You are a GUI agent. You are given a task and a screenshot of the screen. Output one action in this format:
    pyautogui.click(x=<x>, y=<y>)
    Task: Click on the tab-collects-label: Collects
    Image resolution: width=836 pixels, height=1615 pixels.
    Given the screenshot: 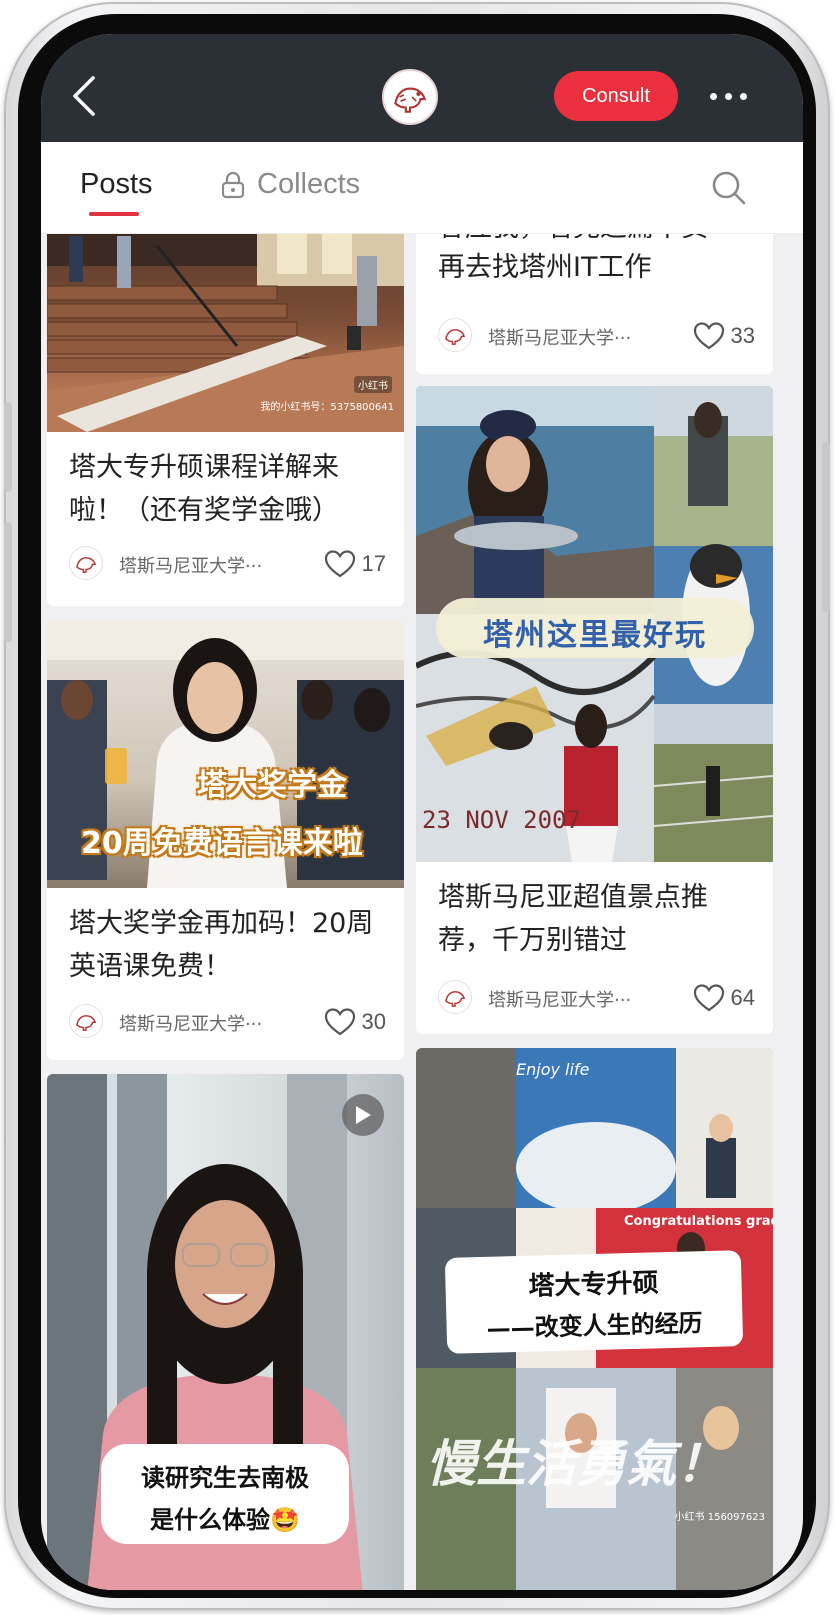 What is the action you would take?
    pyautogui.click(x=309, y=184)
    